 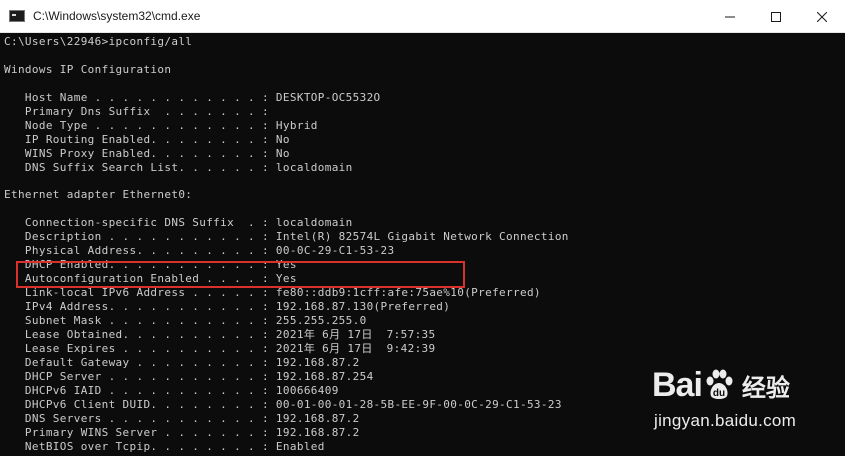 I want to click on console-line: Ethernet adapter Ethernet0:, so click(x=98, y=195).